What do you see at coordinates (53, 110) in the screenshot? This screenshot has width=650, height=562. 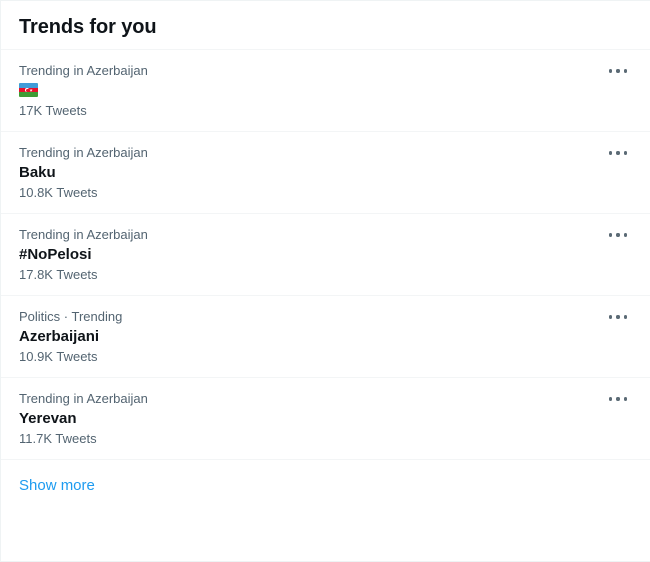 I see `trend-tweet-count: 17K Tweets` at bounding box center [53, 110].